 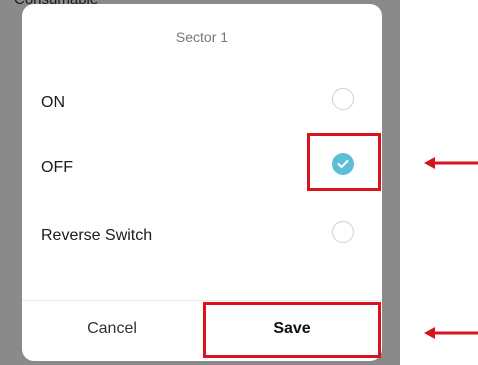 What do you see at coordinates (112, 329) in the screenshot?
I see `cancel-button: Cancel` at bounding box center [112, 329].